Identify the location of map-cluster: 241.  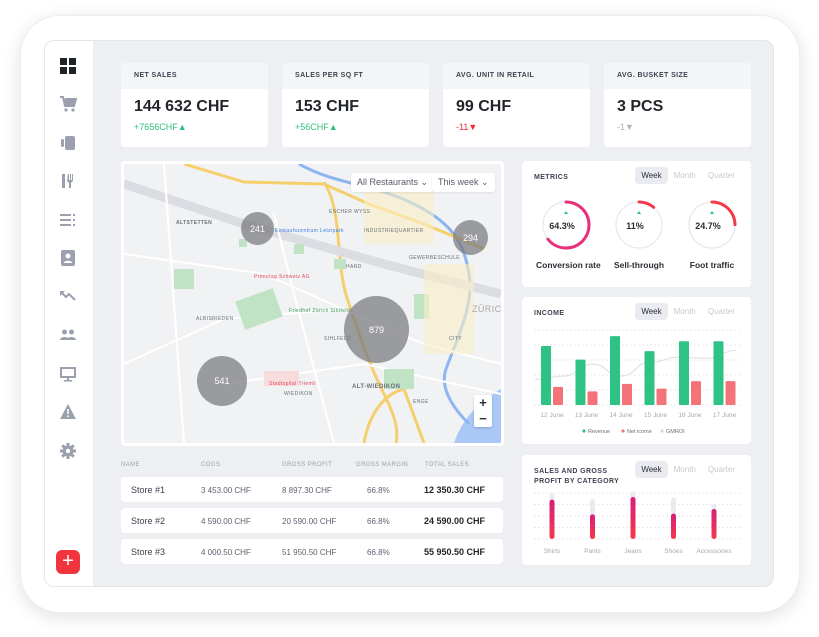
(257, 228).